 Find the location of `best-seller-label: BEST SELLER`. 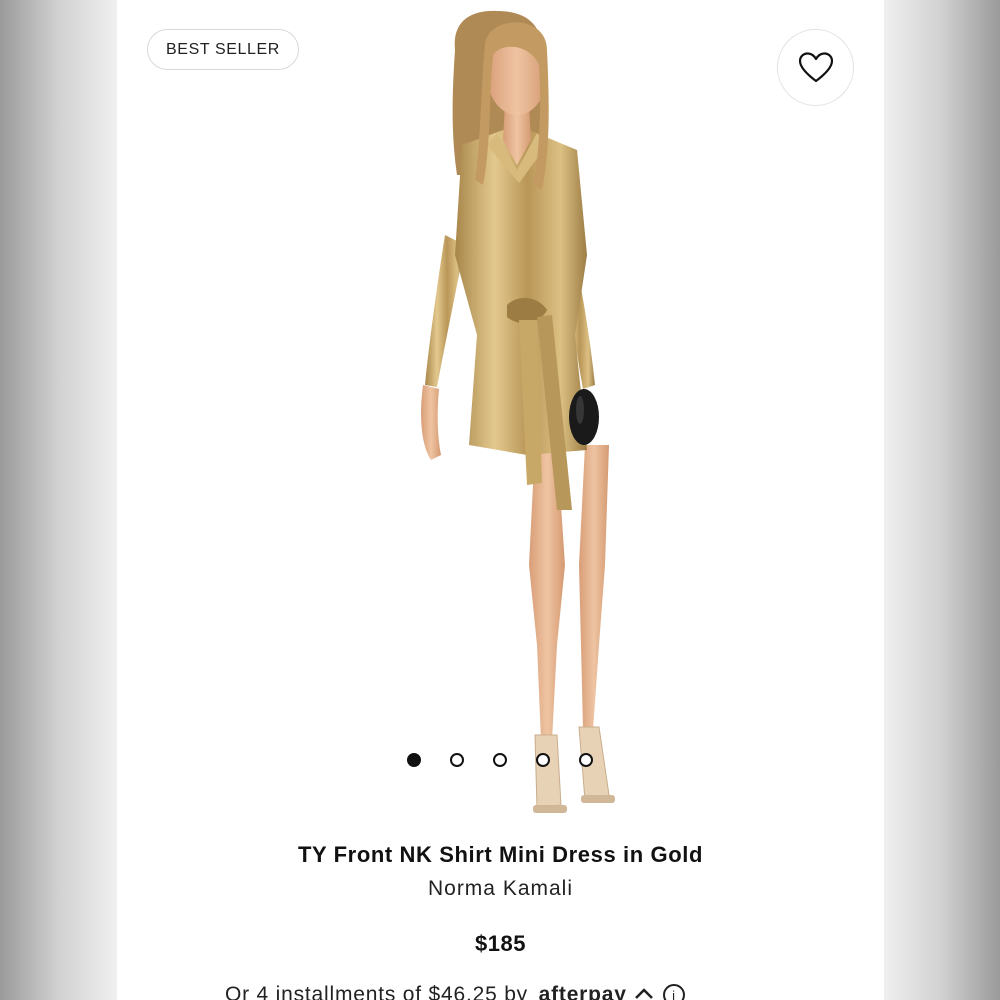

best-seller-label: BEST SELLER is located at coordinates (223, 49).